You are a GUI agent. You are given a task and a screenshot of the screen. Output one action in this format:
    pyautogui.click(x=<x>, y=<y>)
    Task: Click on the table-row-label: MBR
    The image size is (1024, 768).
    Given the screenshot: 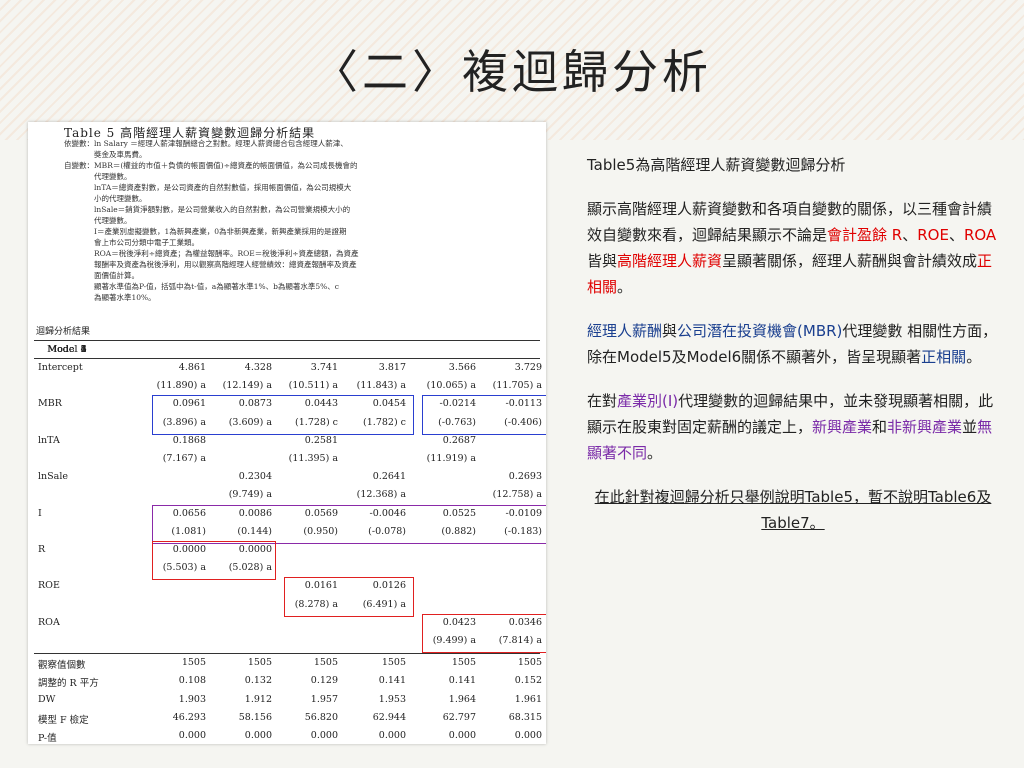 What is the action you would take?
    pyautogui.click(x=50, y=404)
    